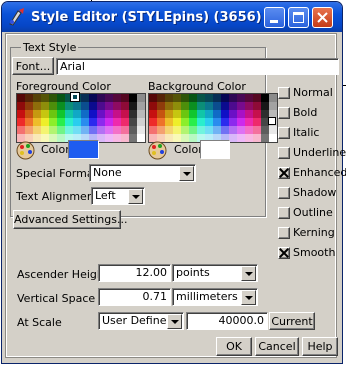 Image resolution: width=346 pixels, height=366 pixels. I want to click on checkbox-bold, so click(284, 113).